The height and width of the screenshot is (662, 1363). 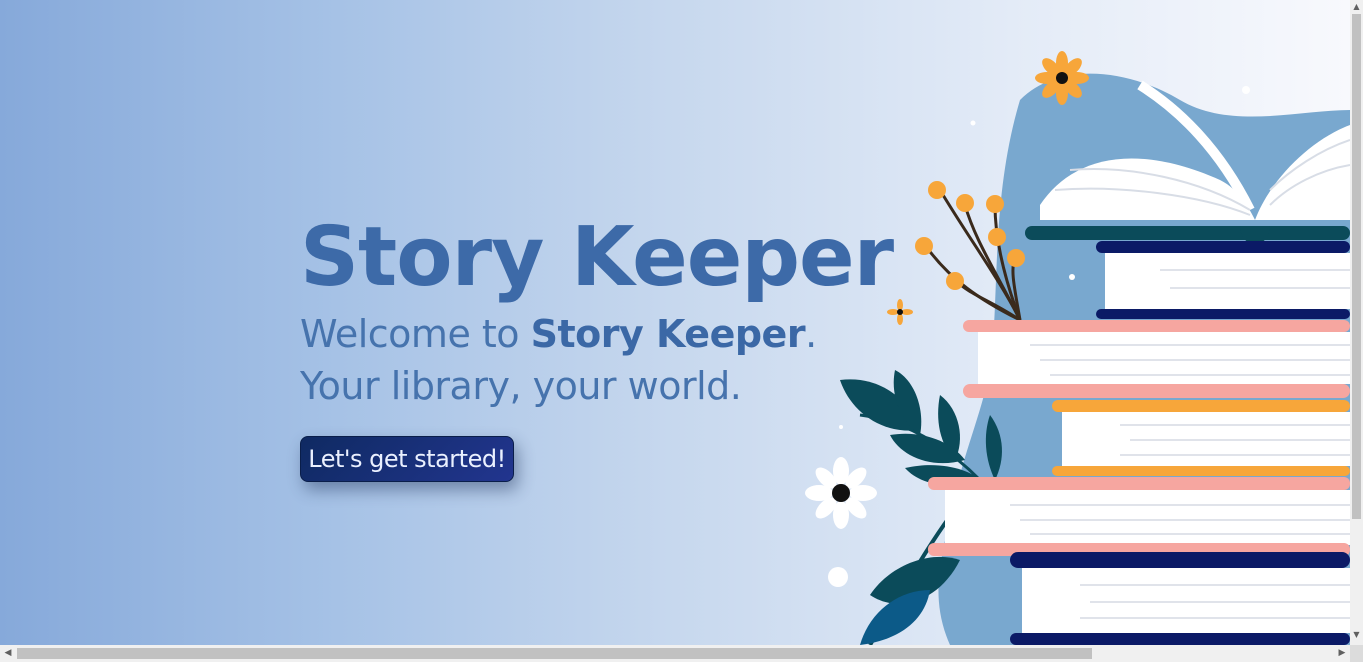 I want to click on welcome-prefix: Welcome to, so click(x=415, y=334).